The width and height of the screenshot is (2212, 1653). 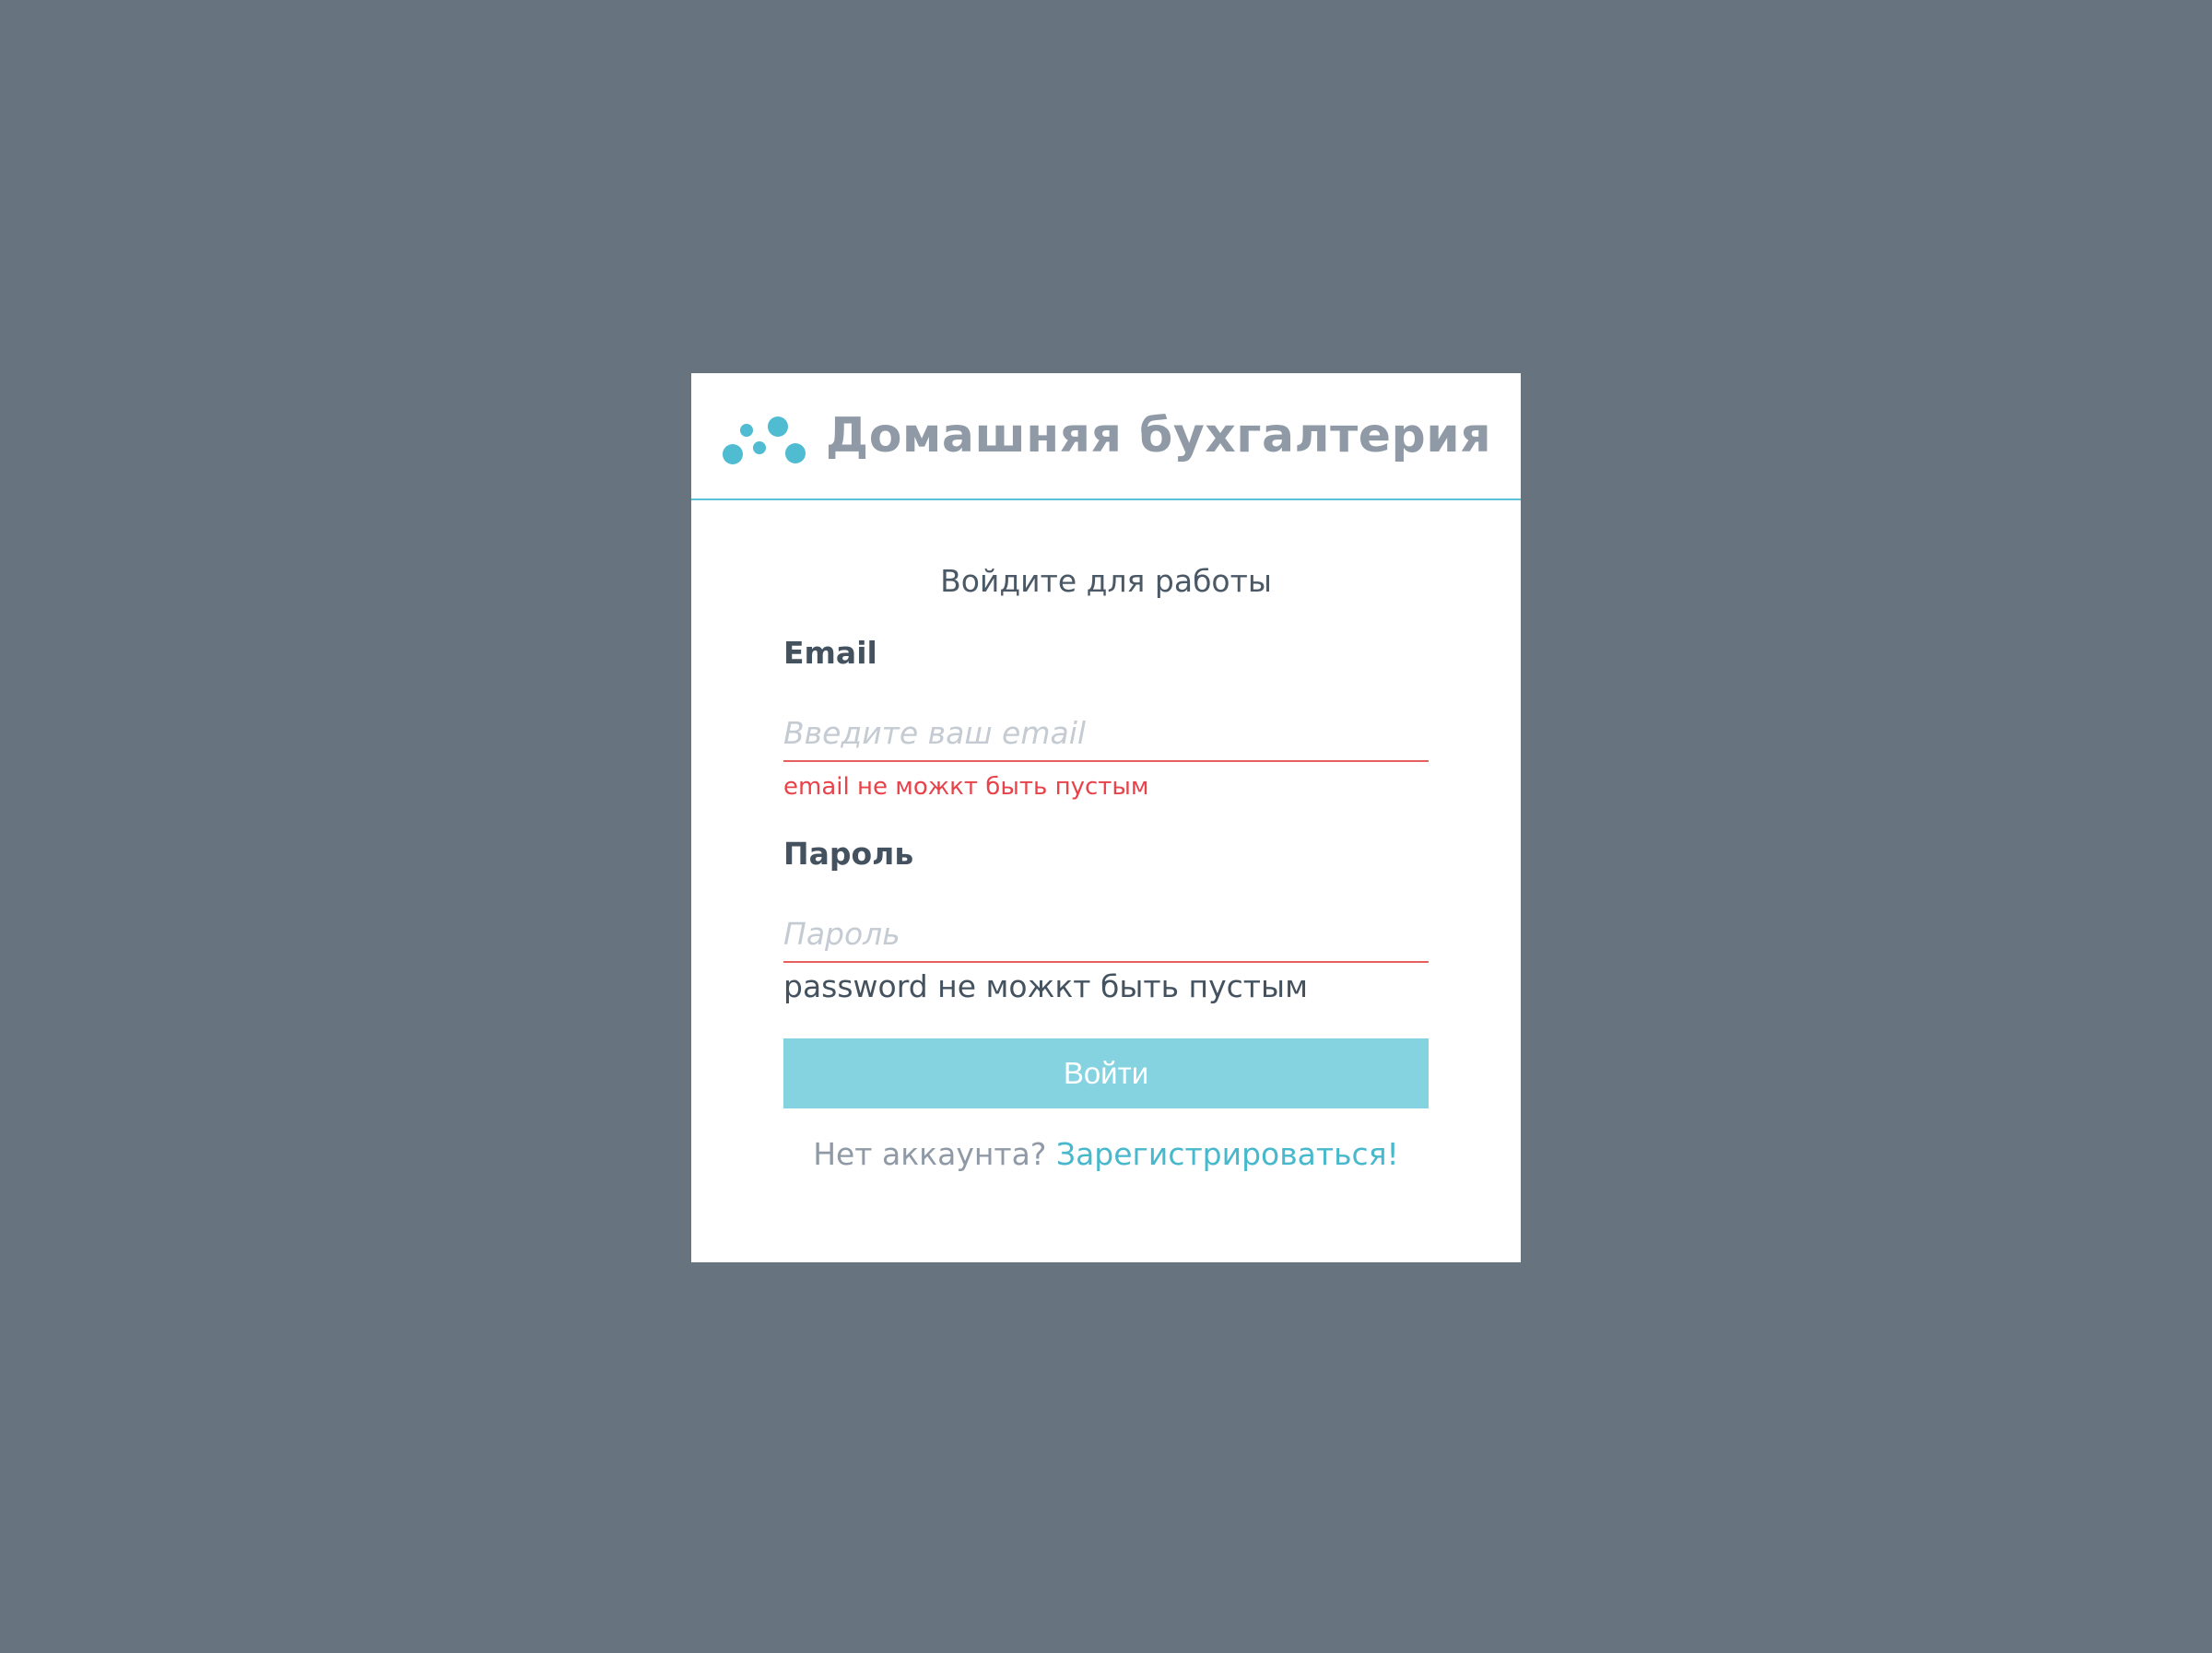 I want to click on register-row: Нет аккаунта? Зарегистрироваться!, so click(x=1106, y=1154).